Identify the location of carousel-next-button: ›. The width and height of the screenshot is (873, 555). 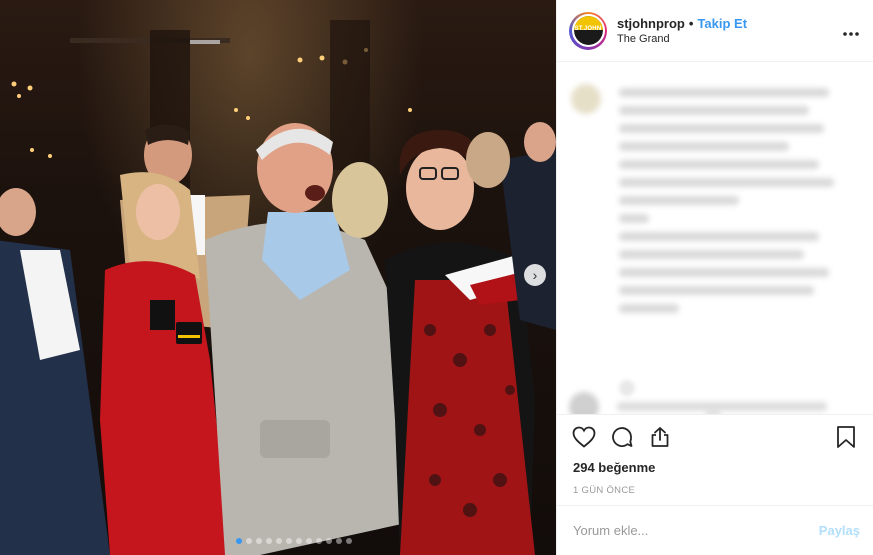
(535, 275).